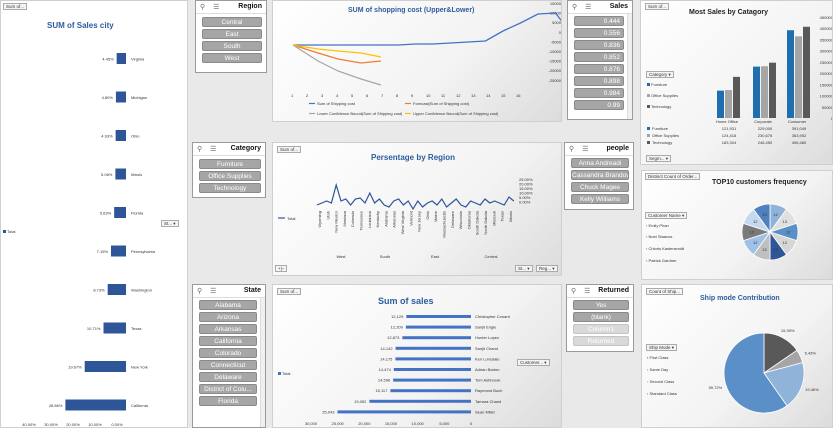 The height and width of the screenshot is (428, 833). I want to click on region-item-central: Central, so click(232, 22).